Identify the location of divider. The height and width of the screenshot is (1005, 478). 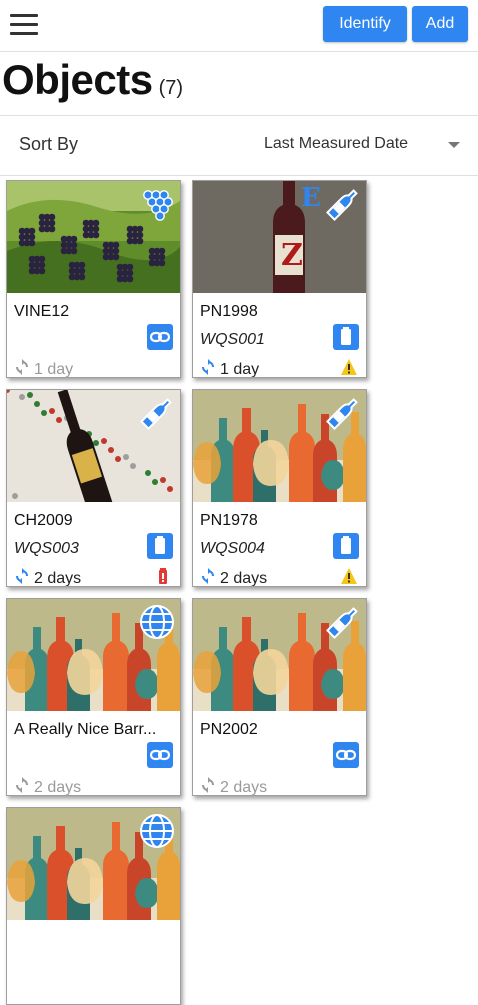
(239, 175).